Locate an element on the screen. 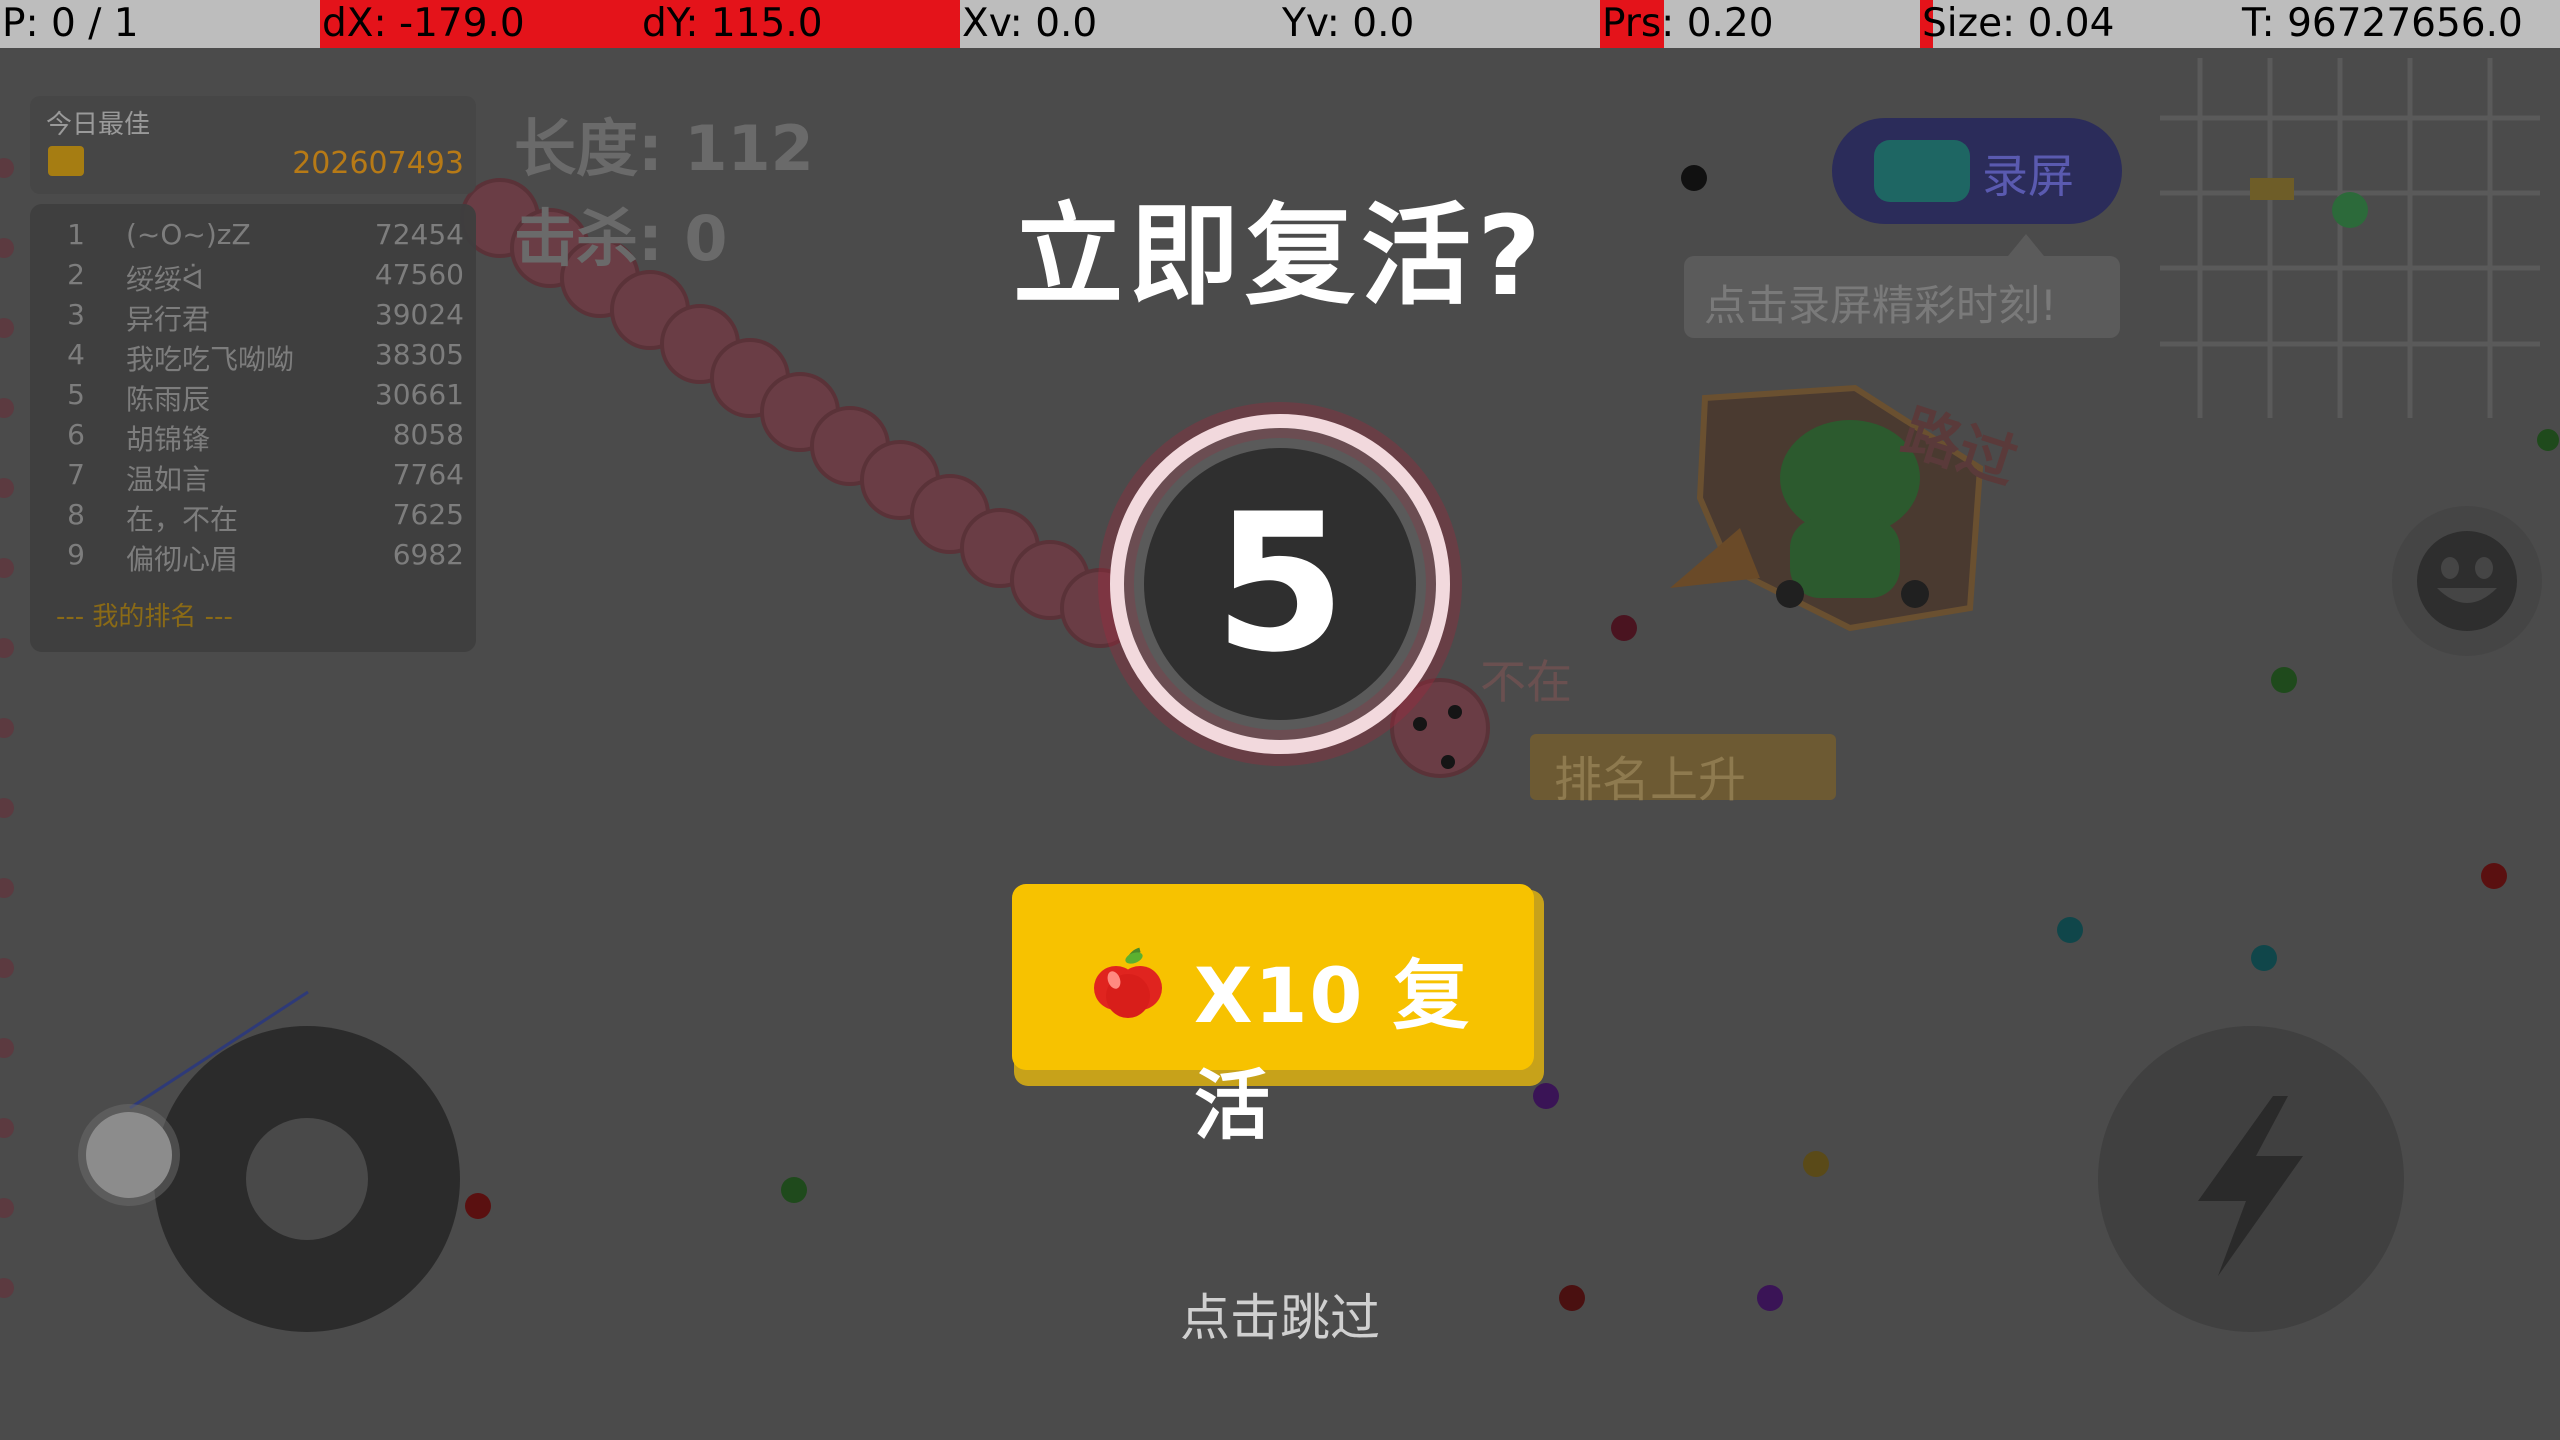 The width and height of the screenshot is (2560, 1440). minimap-player-marker is located at coordinates (2350, 210).